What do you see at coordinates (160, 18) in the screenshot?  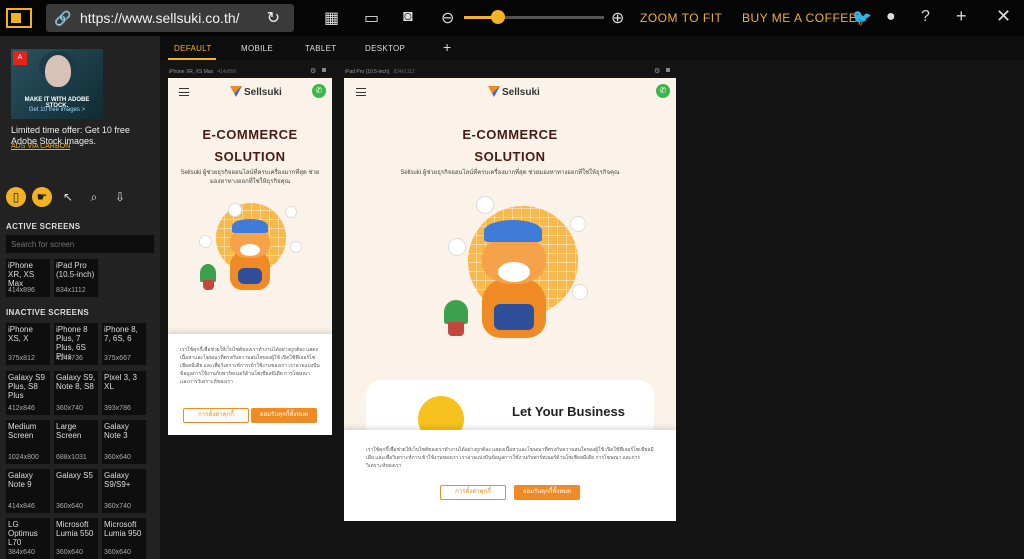 I see `url-text: https://www.sellsuki.co.th/` at bounding box center [160, 18].